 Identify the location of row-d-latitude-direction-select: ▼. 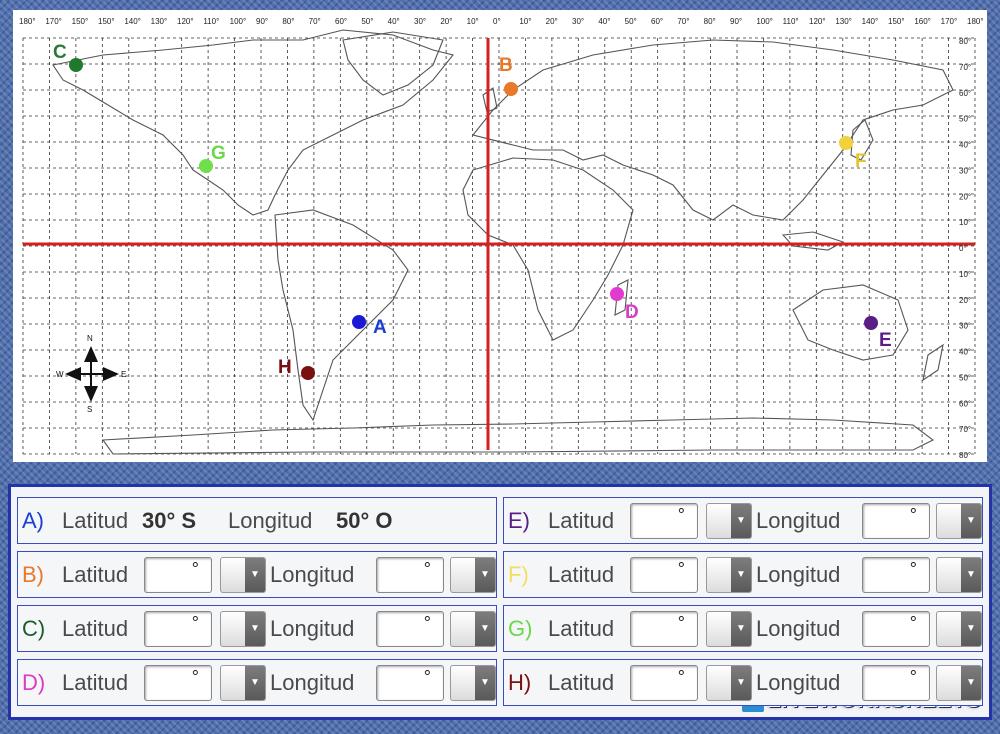
(243, 683).